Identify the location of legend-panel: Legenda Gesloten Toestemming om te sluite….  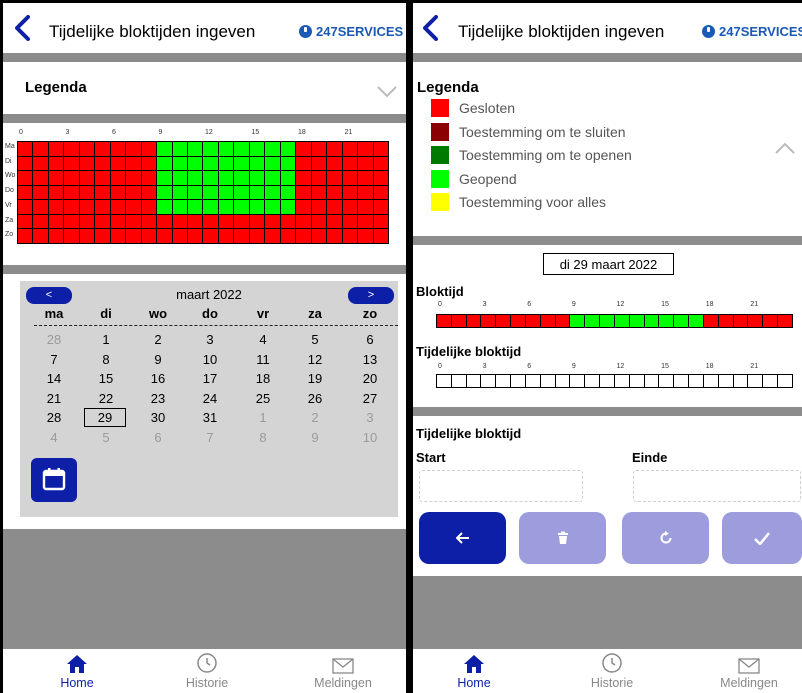
(607, 149).